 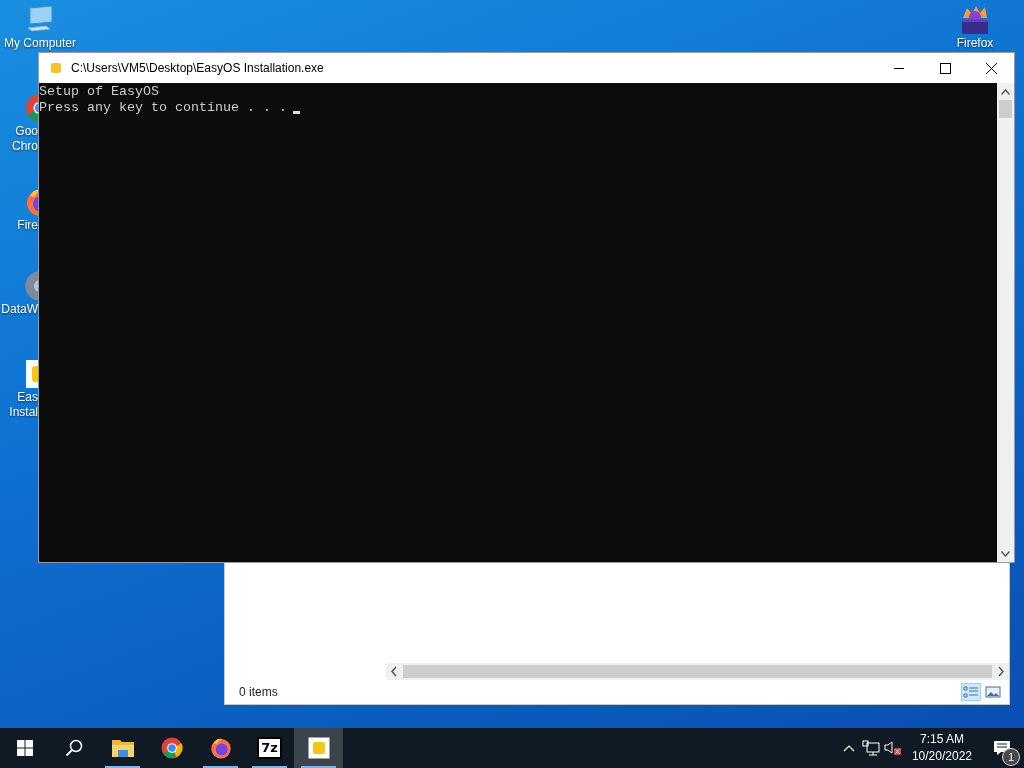 What do you see at coordinates (198, 68) in the screenshot?
I see `window-title: C:\Users\VM5\Desktop\EasyOS Installation.exe` at bounding box center [198, 68].